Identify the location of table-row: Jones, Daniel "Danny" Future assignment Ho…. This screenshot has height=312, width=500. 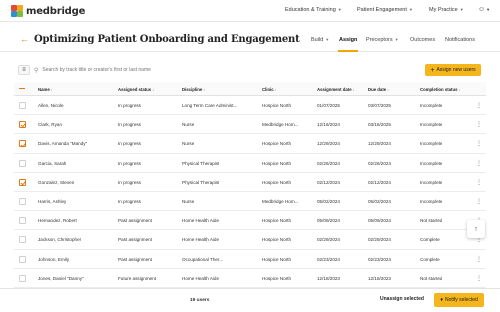
(250, 278).